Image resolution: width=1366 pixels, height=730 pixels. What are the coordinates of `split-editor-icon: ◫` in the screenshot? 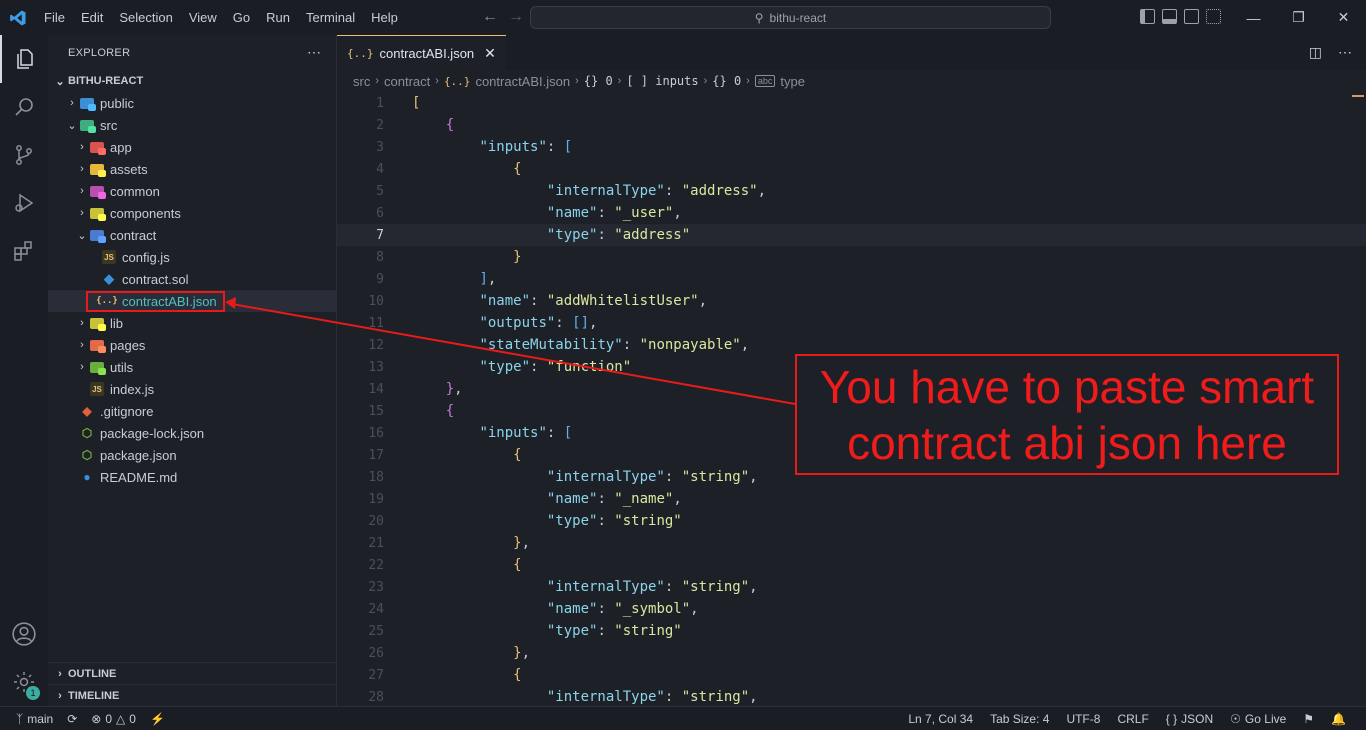 It's located at (1315, 52).